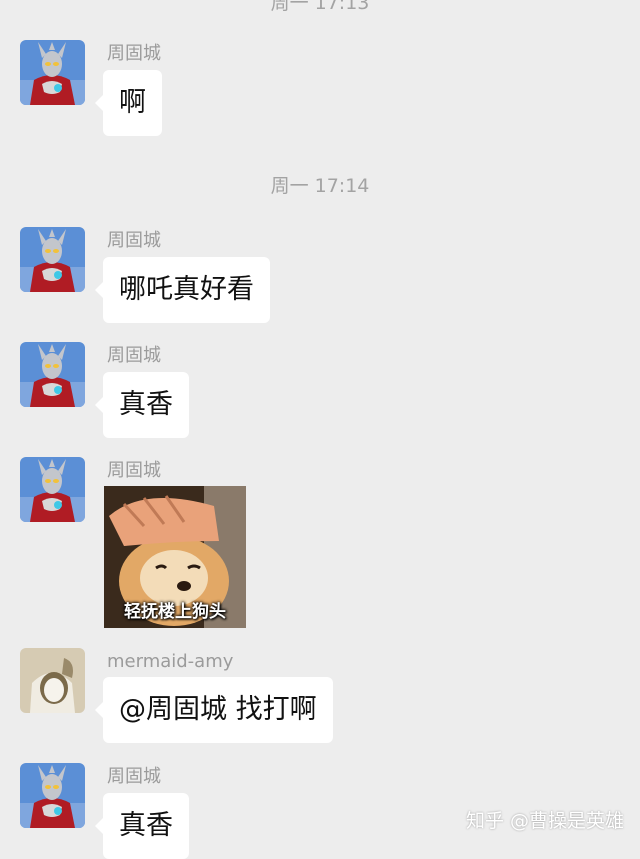 The image size is (640, 859). What do you see at coordinates (170, 661) in the screenshot?
I see `sender-name: mermaid-amy` at bounding box center [170, 661].